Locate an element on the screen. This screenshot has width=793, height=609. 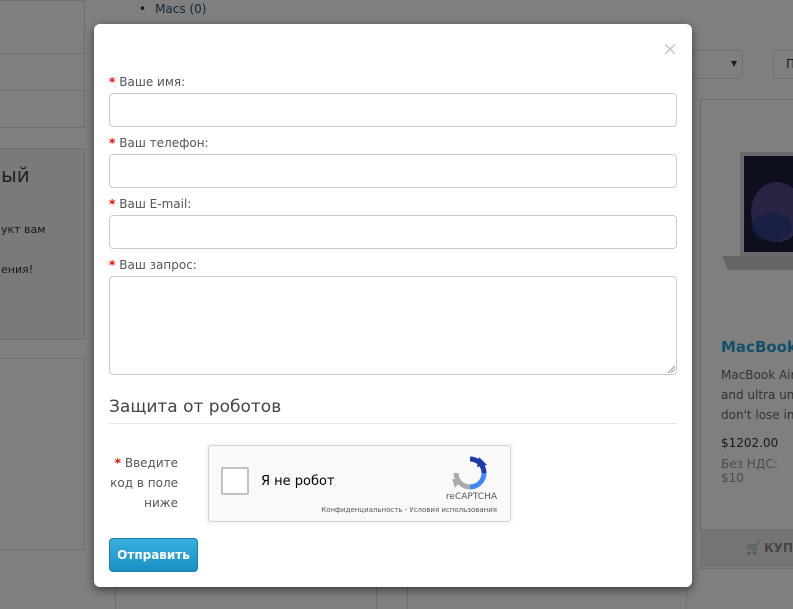
captcha-label-line-2: код в поле is located at coordinates (144, 483).